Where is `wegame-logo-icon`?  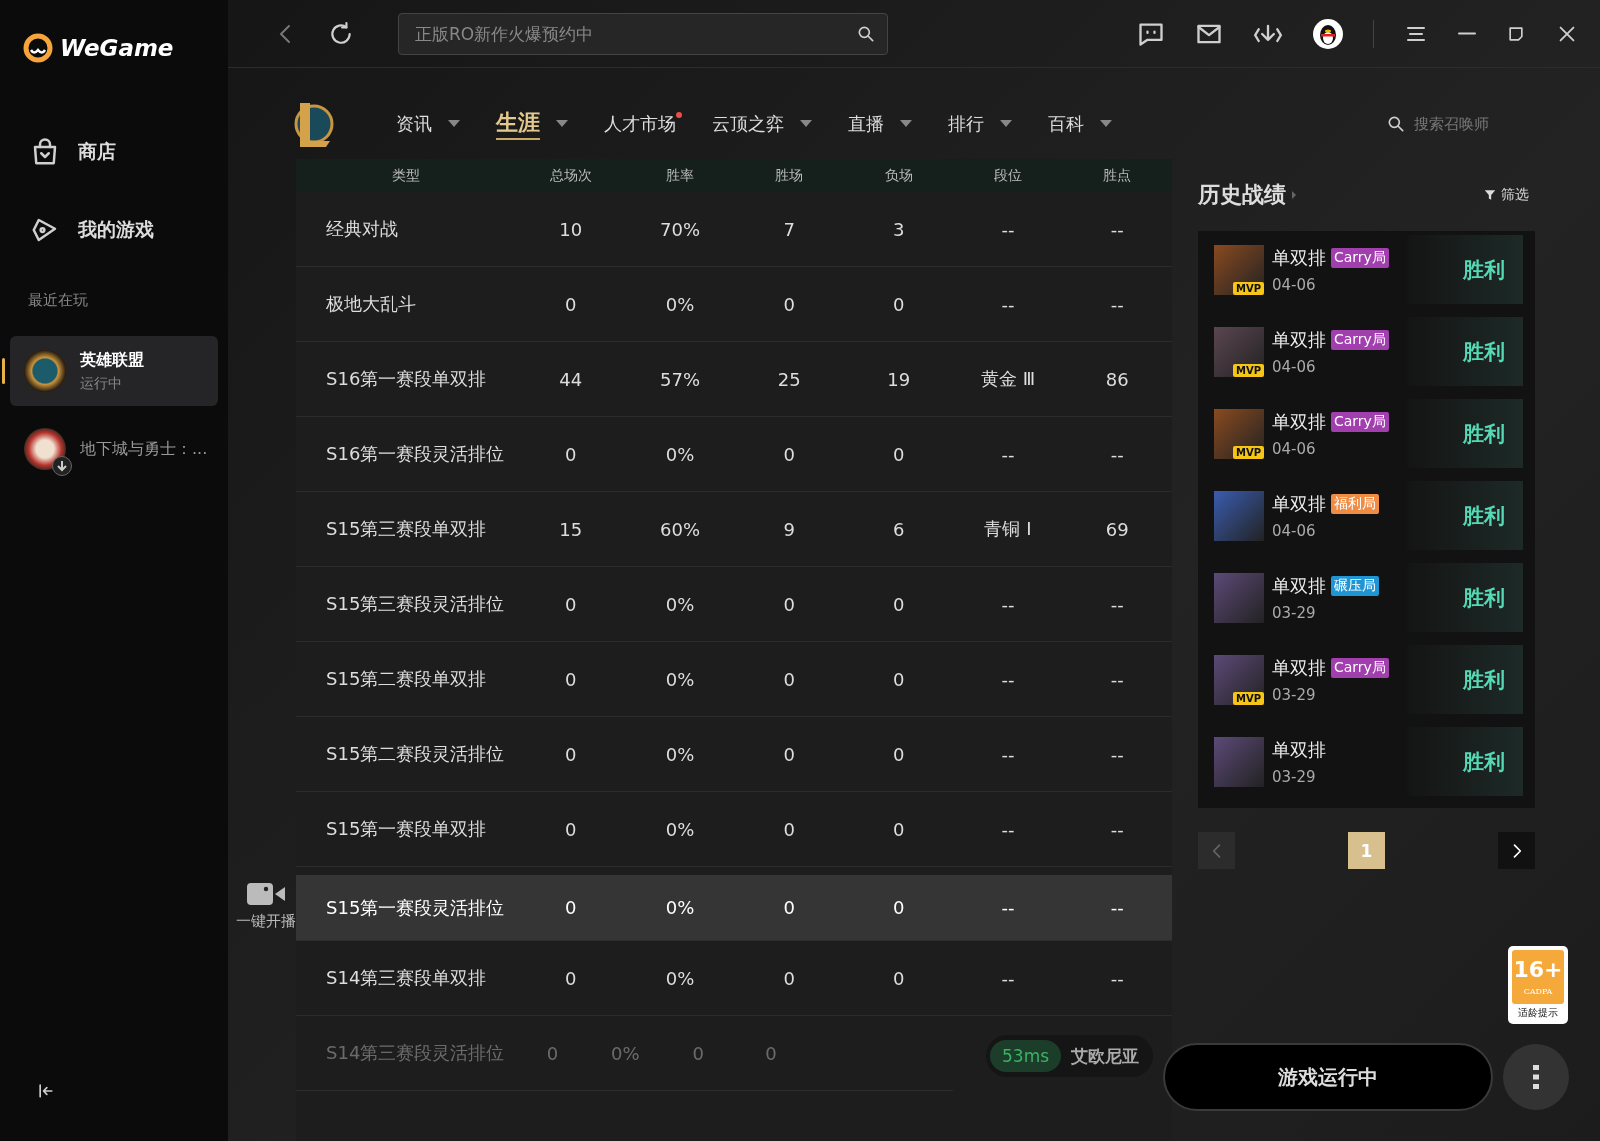
wegame-logo-icon is located at coordinates (38, 47).